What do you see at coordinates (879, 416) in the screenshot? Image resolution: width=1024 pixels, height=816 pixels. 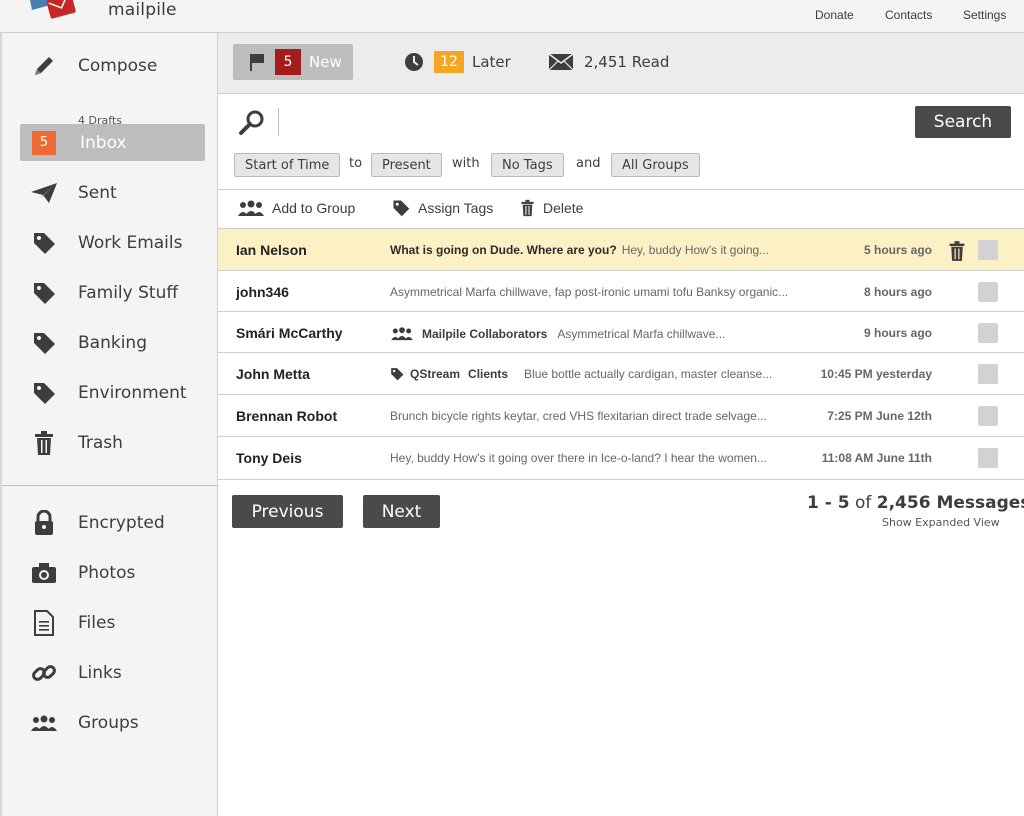 I see `message-time: 7:25 PM June 12th` at bounding box center [879, 416].